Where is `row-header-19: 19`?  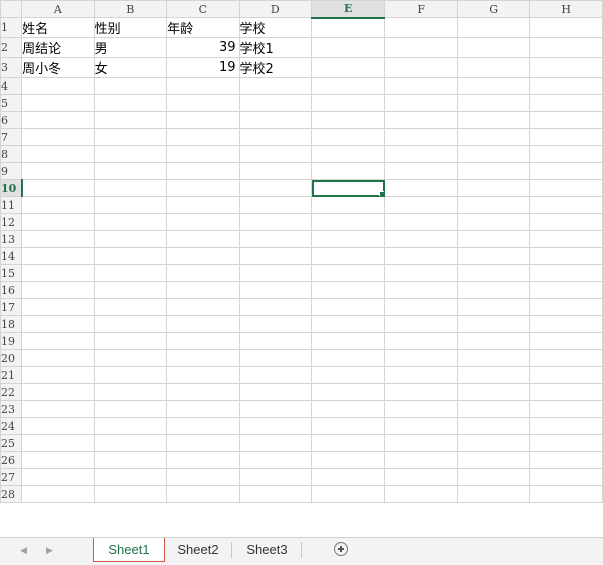
row-header-19: 19 is located at coordinates (11, 341).